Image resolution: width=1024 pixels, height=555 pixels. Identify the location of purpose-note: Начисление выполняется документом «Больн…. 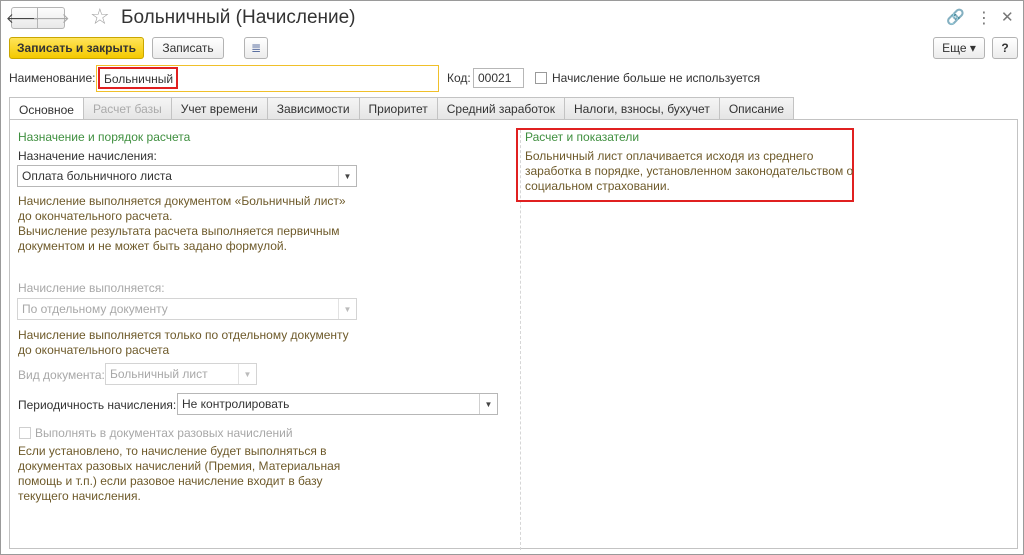
(182, 224).